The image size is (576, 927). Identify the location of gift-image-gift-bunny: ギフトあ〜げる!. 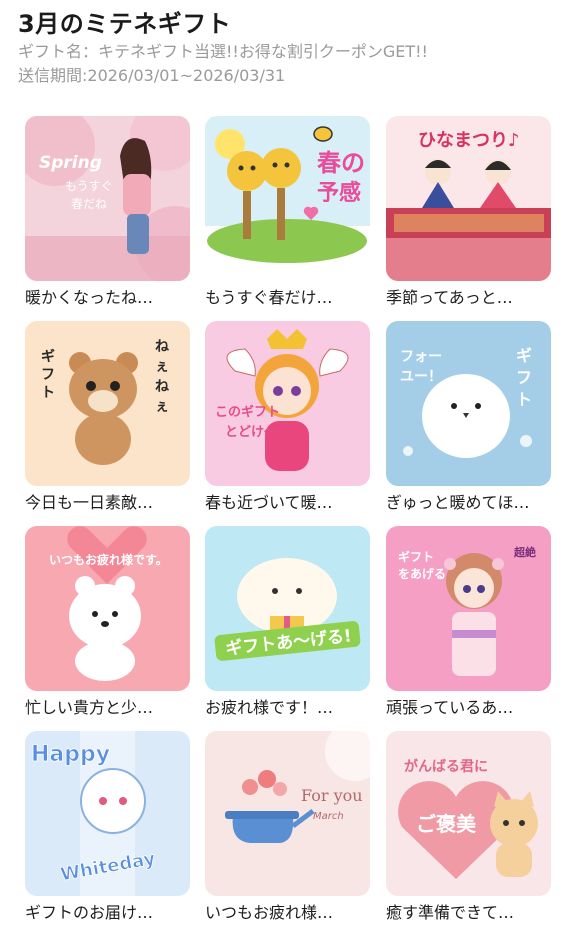
(287, 608).